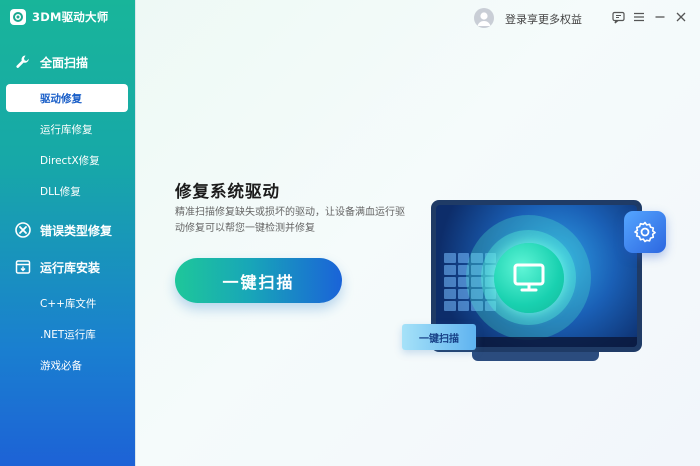  Describe the element at coordinates (70, 160) in the screenshot. I see `sidebar-item-label: DirectX修复` at that location.